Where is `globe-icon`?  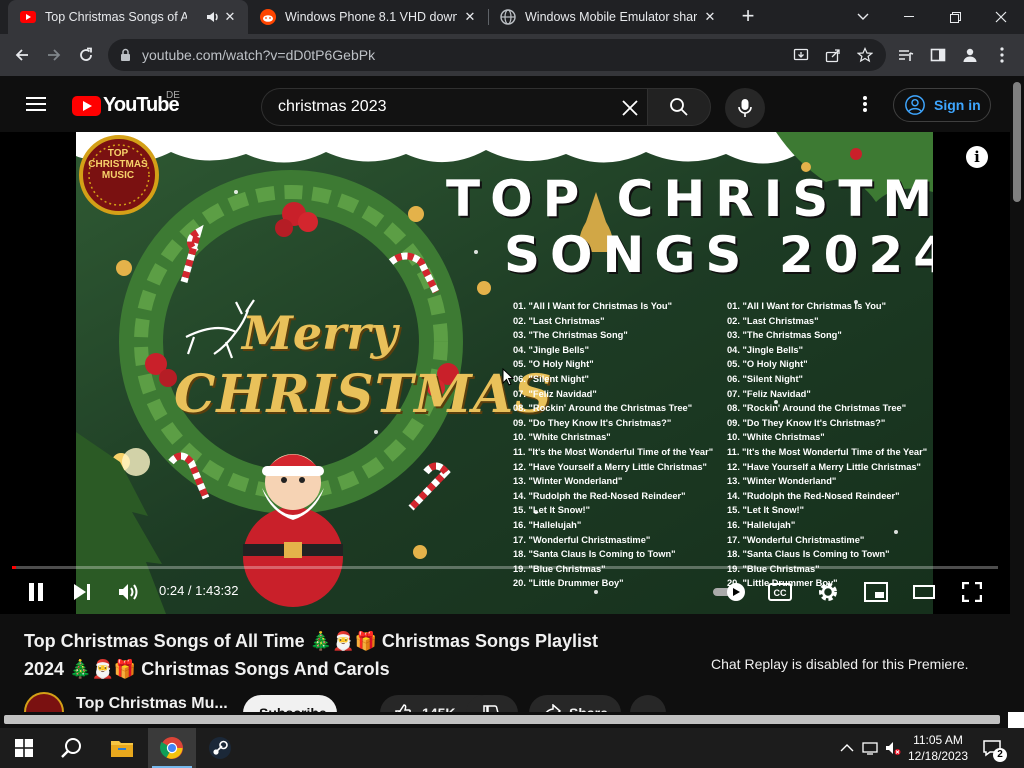 globe-icon is located at coordinates (508, 17).